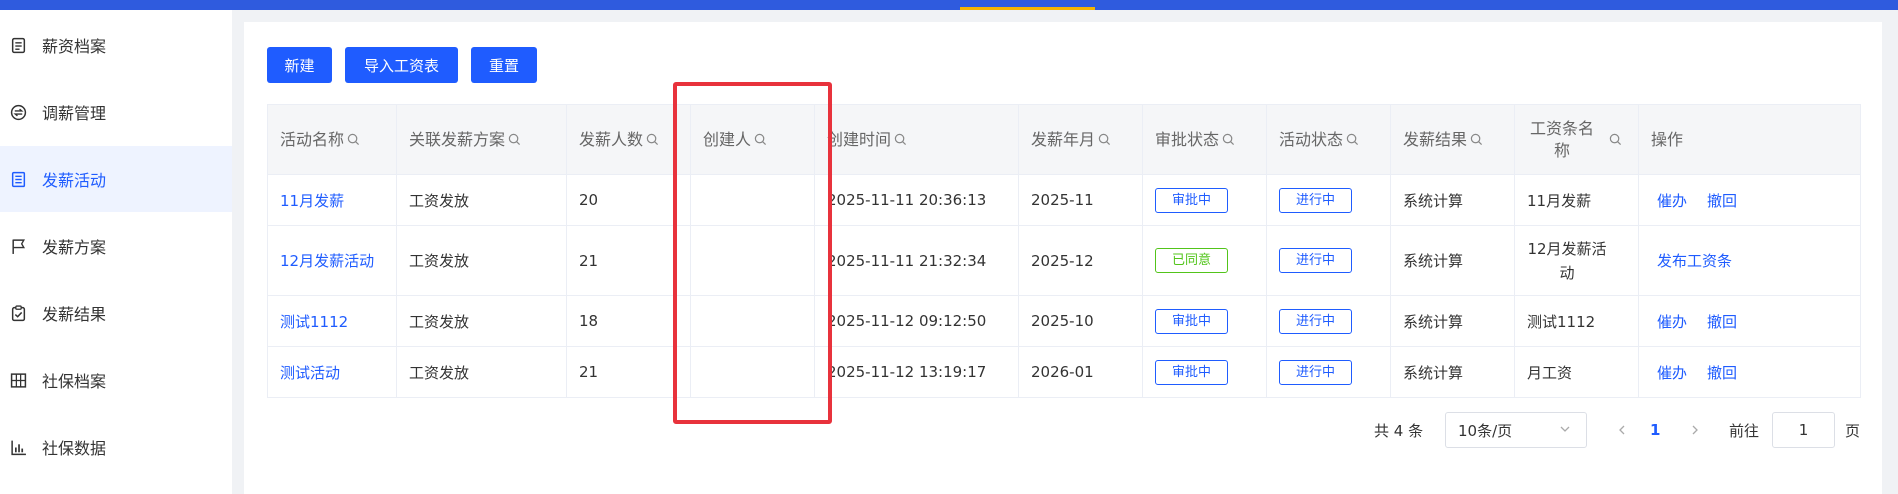  What do you see at coordinates (628, 139) in the screenshot?
I see `column-header: 发薪人数` at bounding box center [628, 139].